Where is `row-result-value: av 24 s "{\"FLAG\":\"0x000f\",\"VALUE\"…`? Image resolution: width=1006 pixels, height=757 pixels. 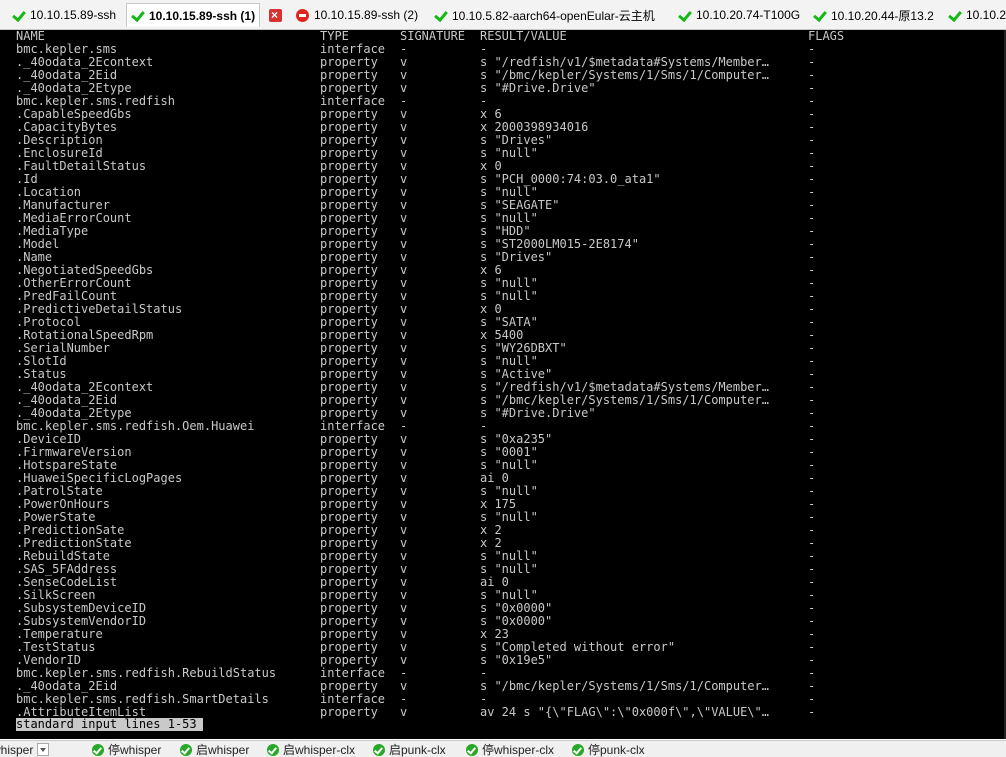
row-result-value: av 24 s "{\"FLAG\":\"0x000f\",\"VALUE\"… is located at coordinates (624, 712).